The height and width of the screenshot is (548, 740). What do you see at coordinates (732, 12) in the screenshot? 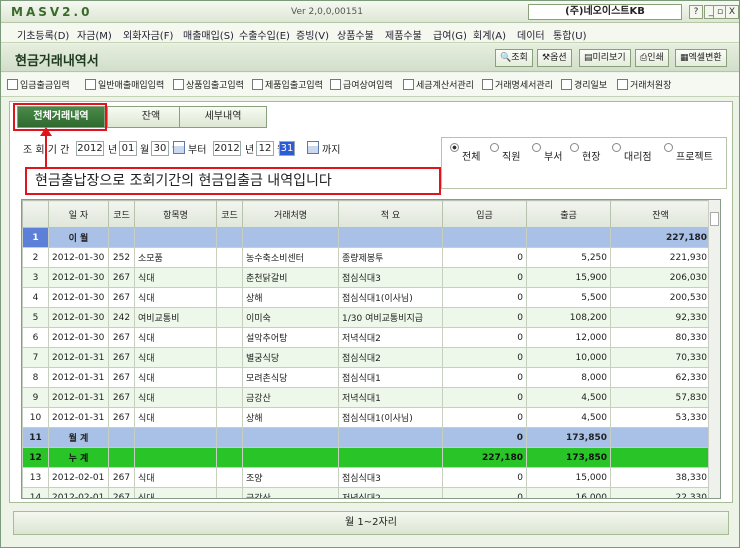
I see `close-button: X` at bounding box center [732, 12].